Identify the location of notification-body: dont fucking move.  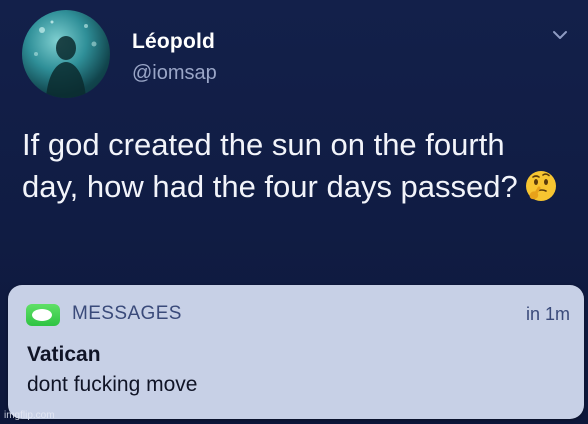
(112, 384).